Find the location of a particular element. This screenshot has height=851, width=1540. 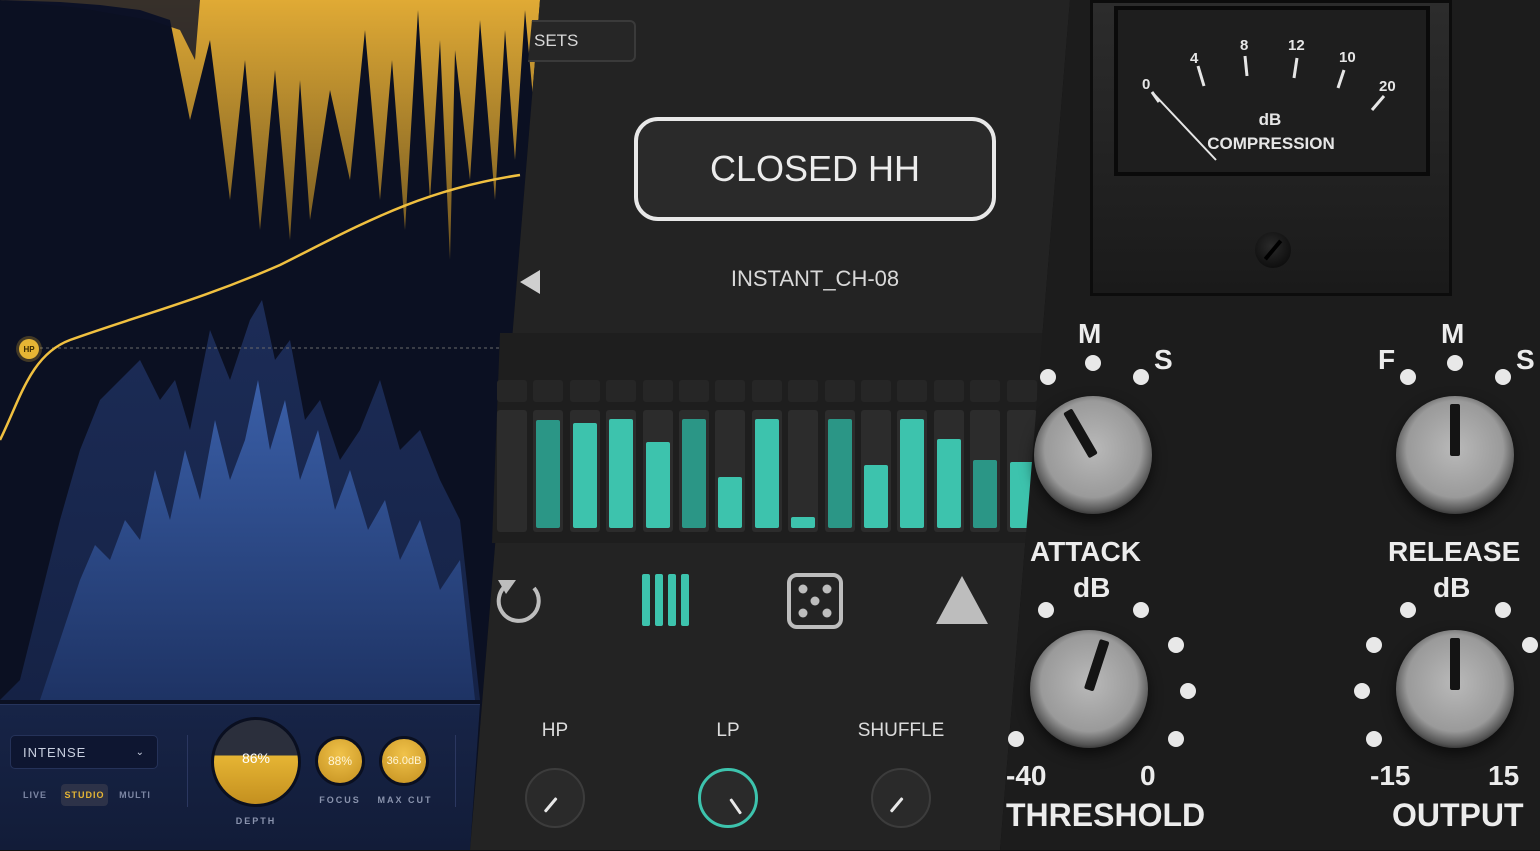

mode-select-value: INTENSE is located at coordinates (55, 752).